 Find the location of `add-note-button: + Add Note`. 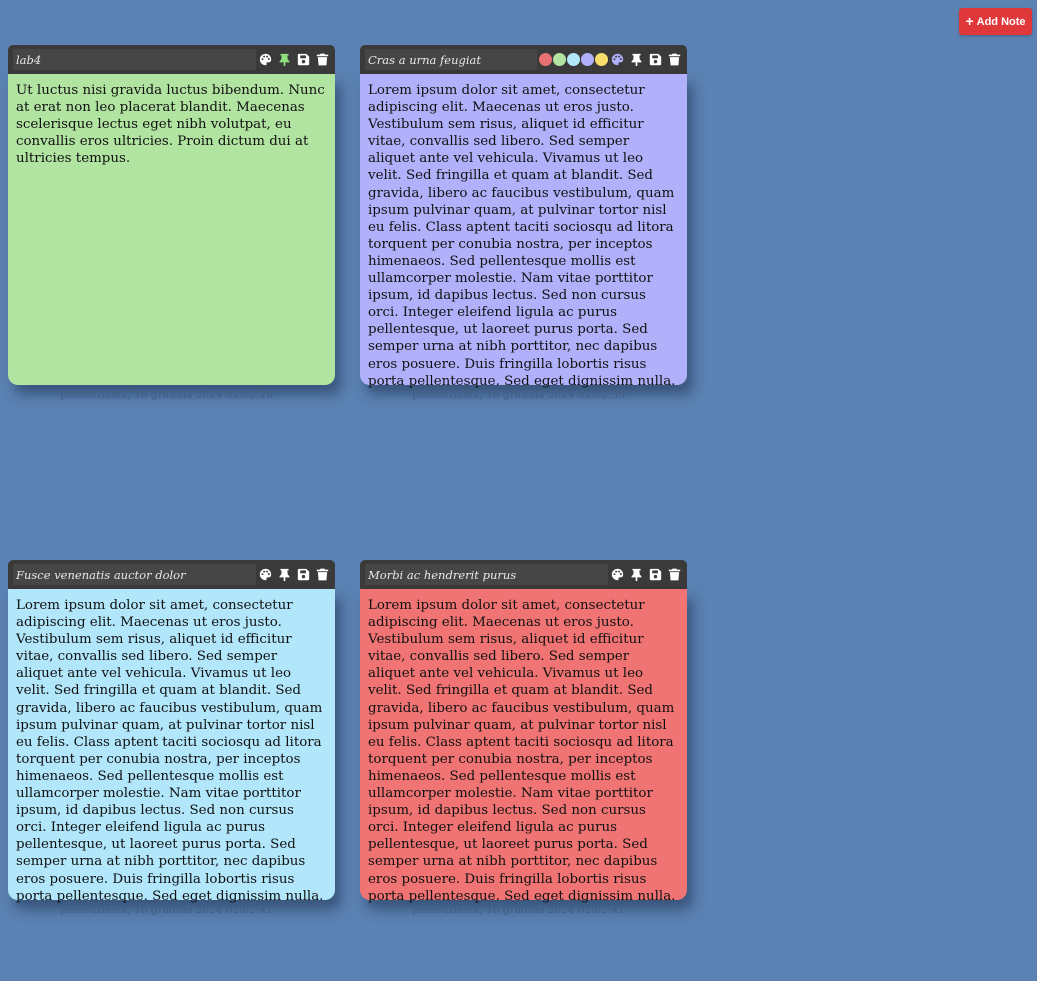

add-note-button: + Add Note is located at coordinates (995, 21).